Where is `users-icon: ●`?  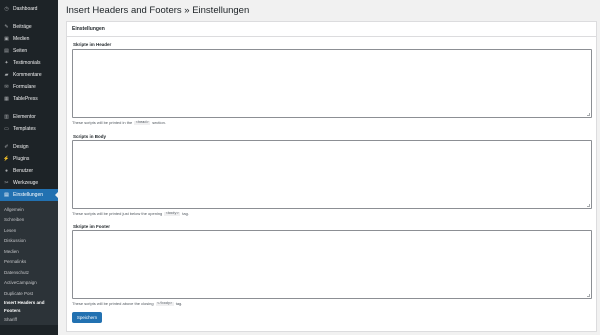
users-icon: ● is located at coordinates (6, 171).